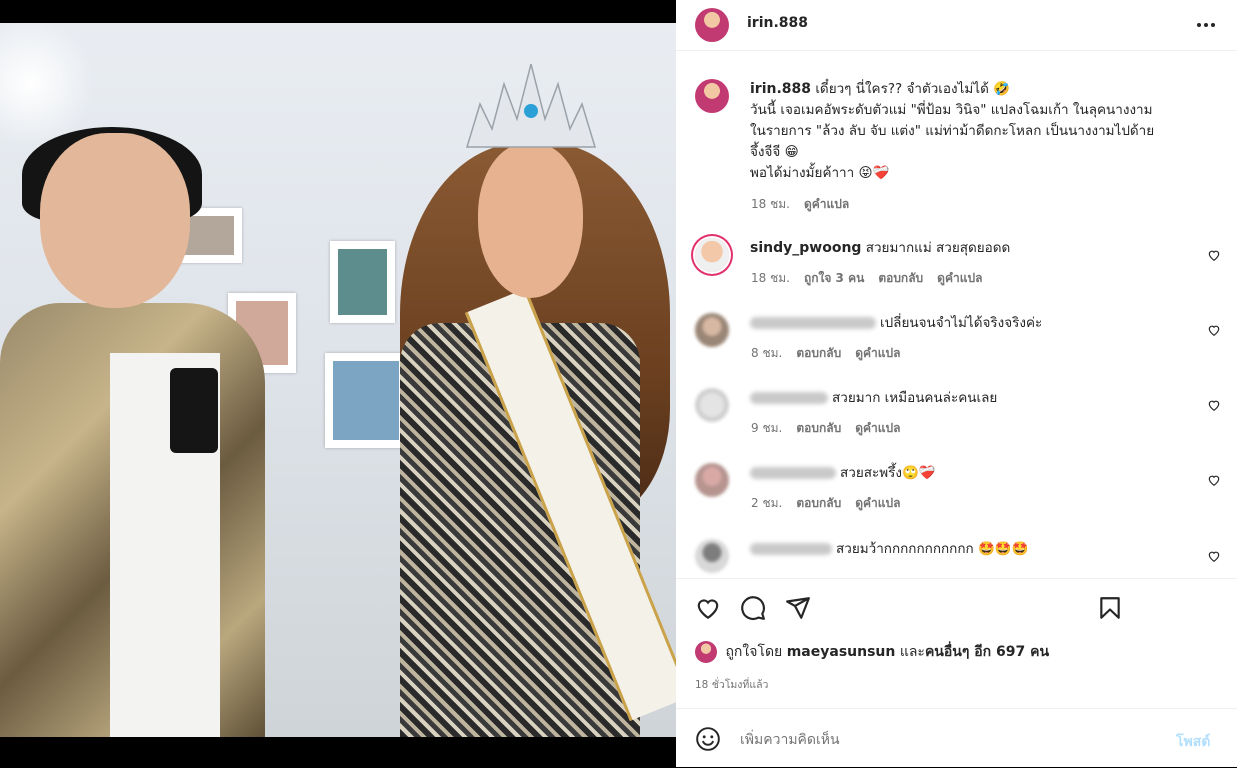 This screenshot has width=1237, height=768. What do you see at coordinates (888, 473) in the screenshot?
I see `comment-text: สวยสะพรึ้ง🙄❤️‍🩹` at bounding box center [888, 473].